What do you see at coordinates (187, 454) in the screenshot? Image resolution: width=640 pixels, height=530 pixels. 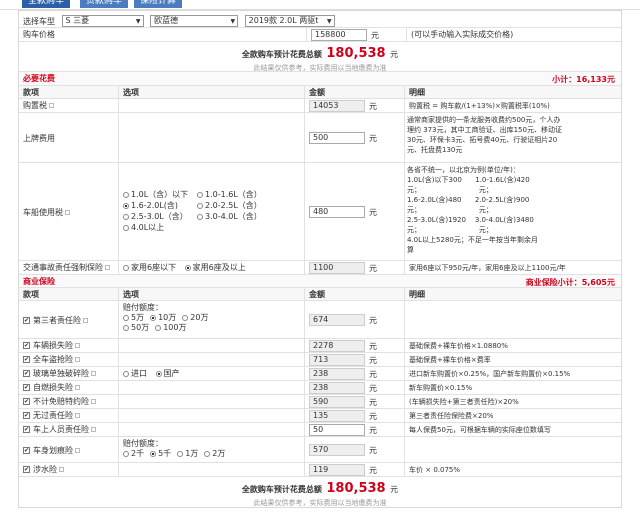 I see `scratch-option-3: 1万` at bounding box center [187, 454].